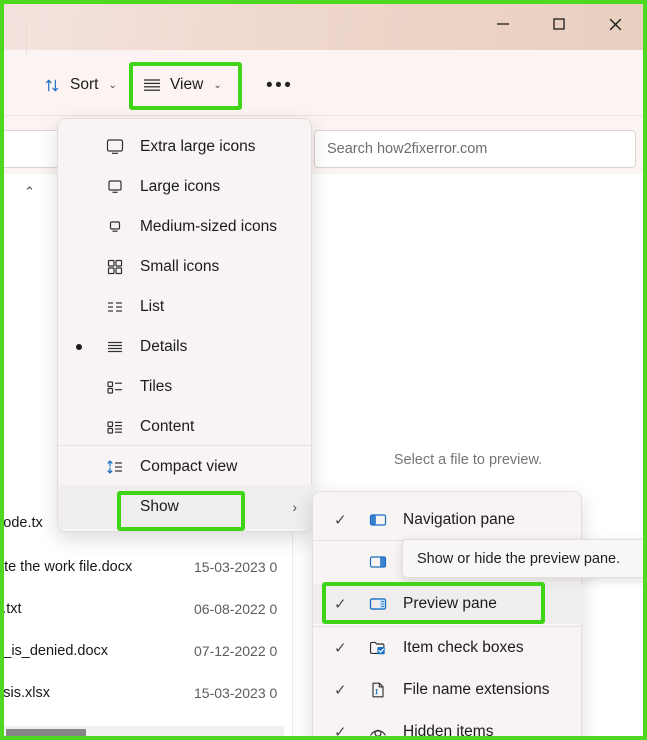 Image resolution: width=647 pixels, height=740 pixels. What do you see at coordinates (56, 651) in the screenshot?
I see `file-name: s_is_denied.docx` at bounding box center [56, 651].